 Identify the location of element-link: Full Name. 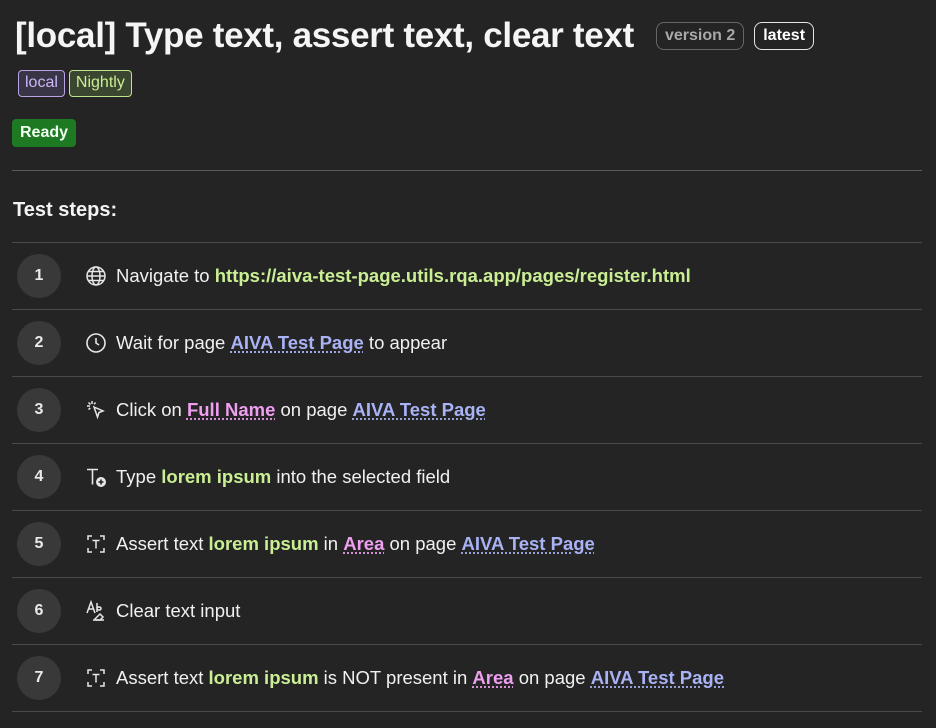
(231, 409).